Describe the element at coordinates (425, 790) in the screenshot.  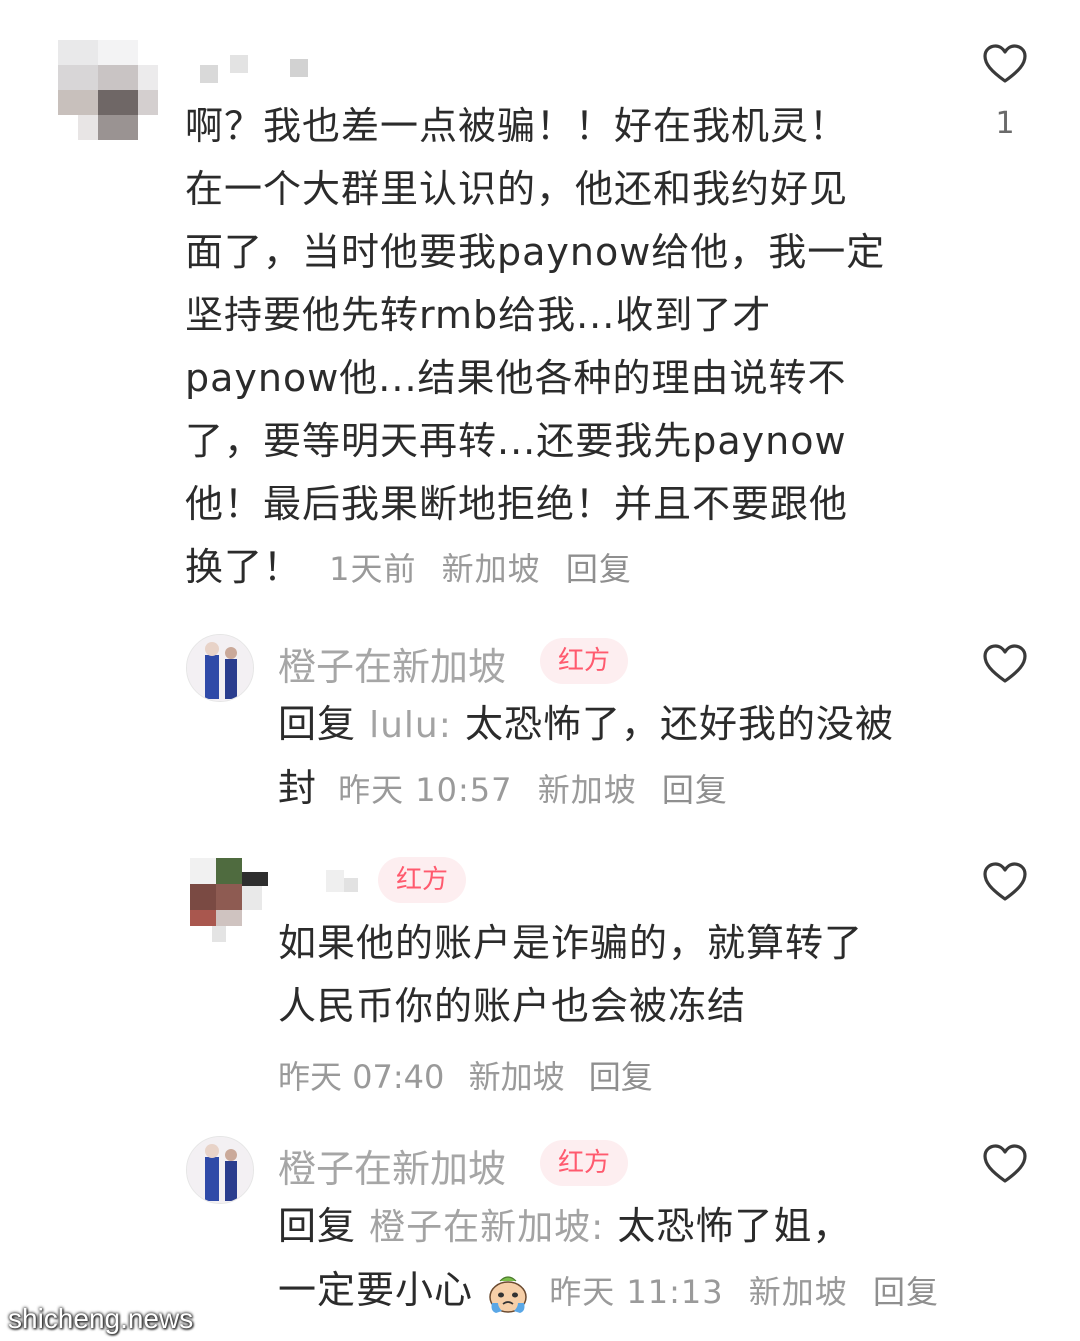
I see `comment-time: 昨天 10:57` at that location.